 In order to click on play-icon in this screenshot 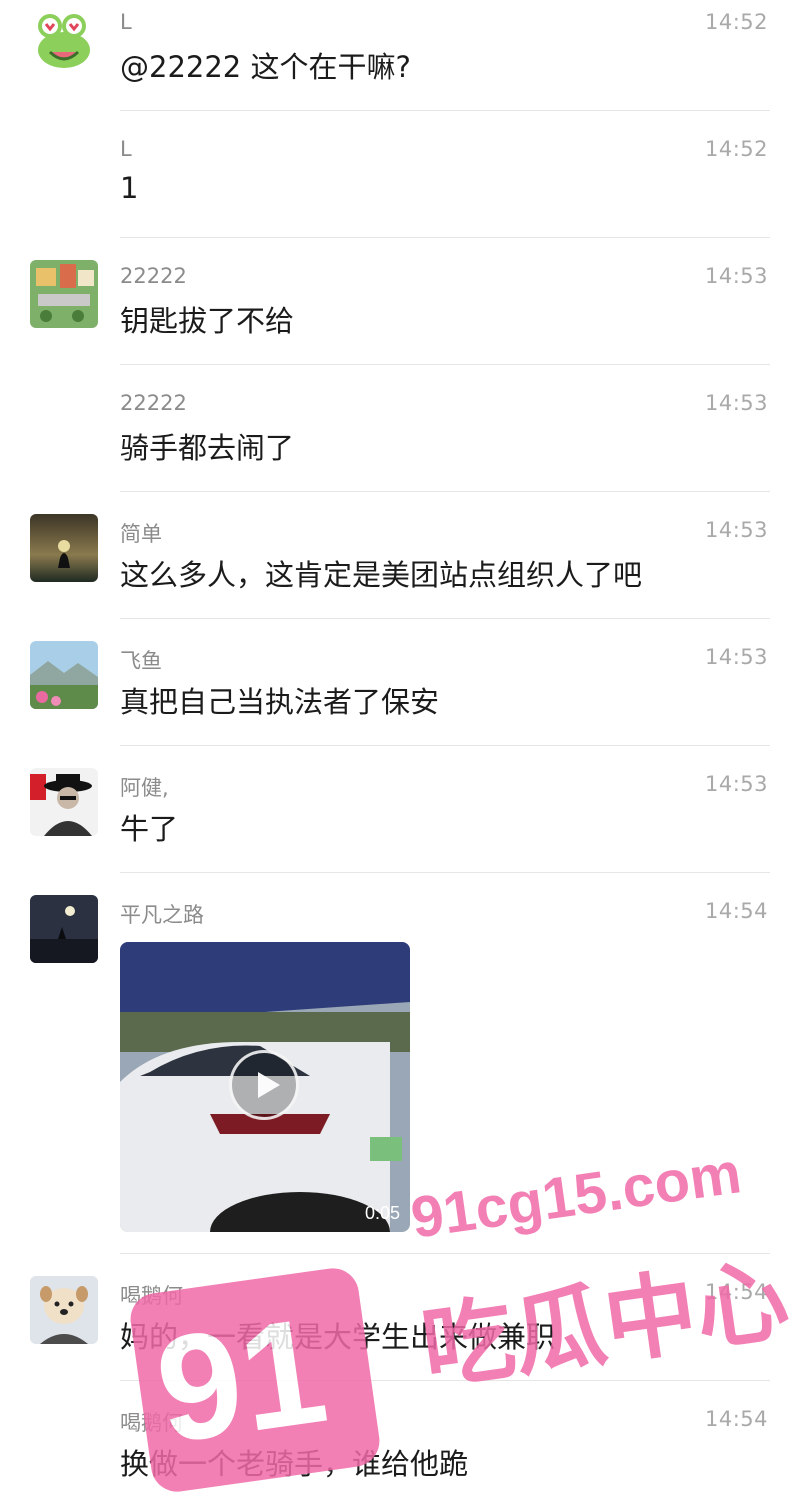, I will do `click(264, 1085)`.